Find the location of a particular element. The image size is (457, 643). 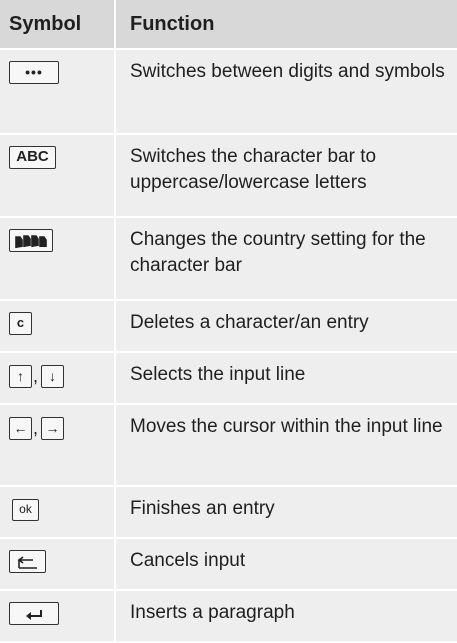

table-row: ok Finishes an entry is located at coordinates (228, 512).